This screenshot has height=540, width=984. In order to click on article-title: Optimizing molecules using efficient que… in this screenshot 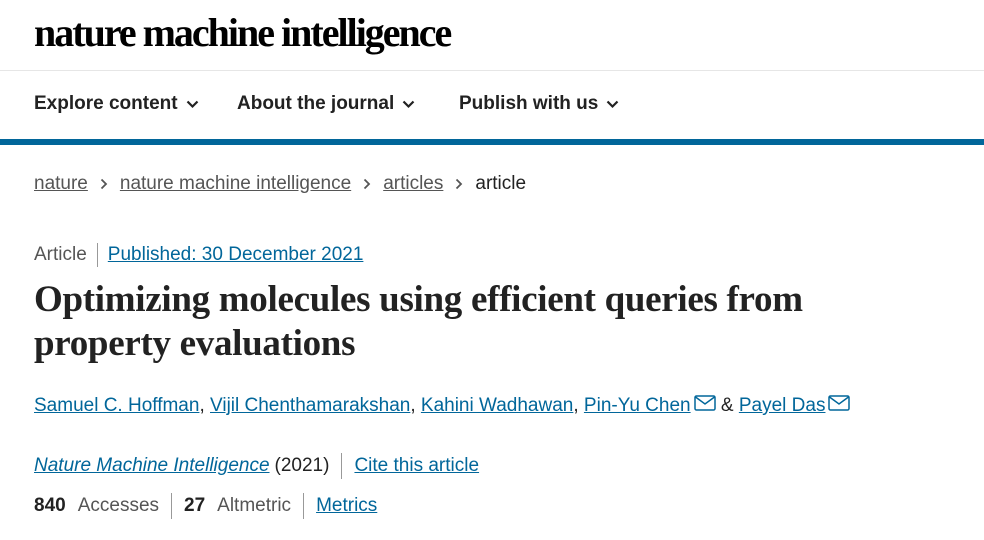, I will do `click(418, 321)`.